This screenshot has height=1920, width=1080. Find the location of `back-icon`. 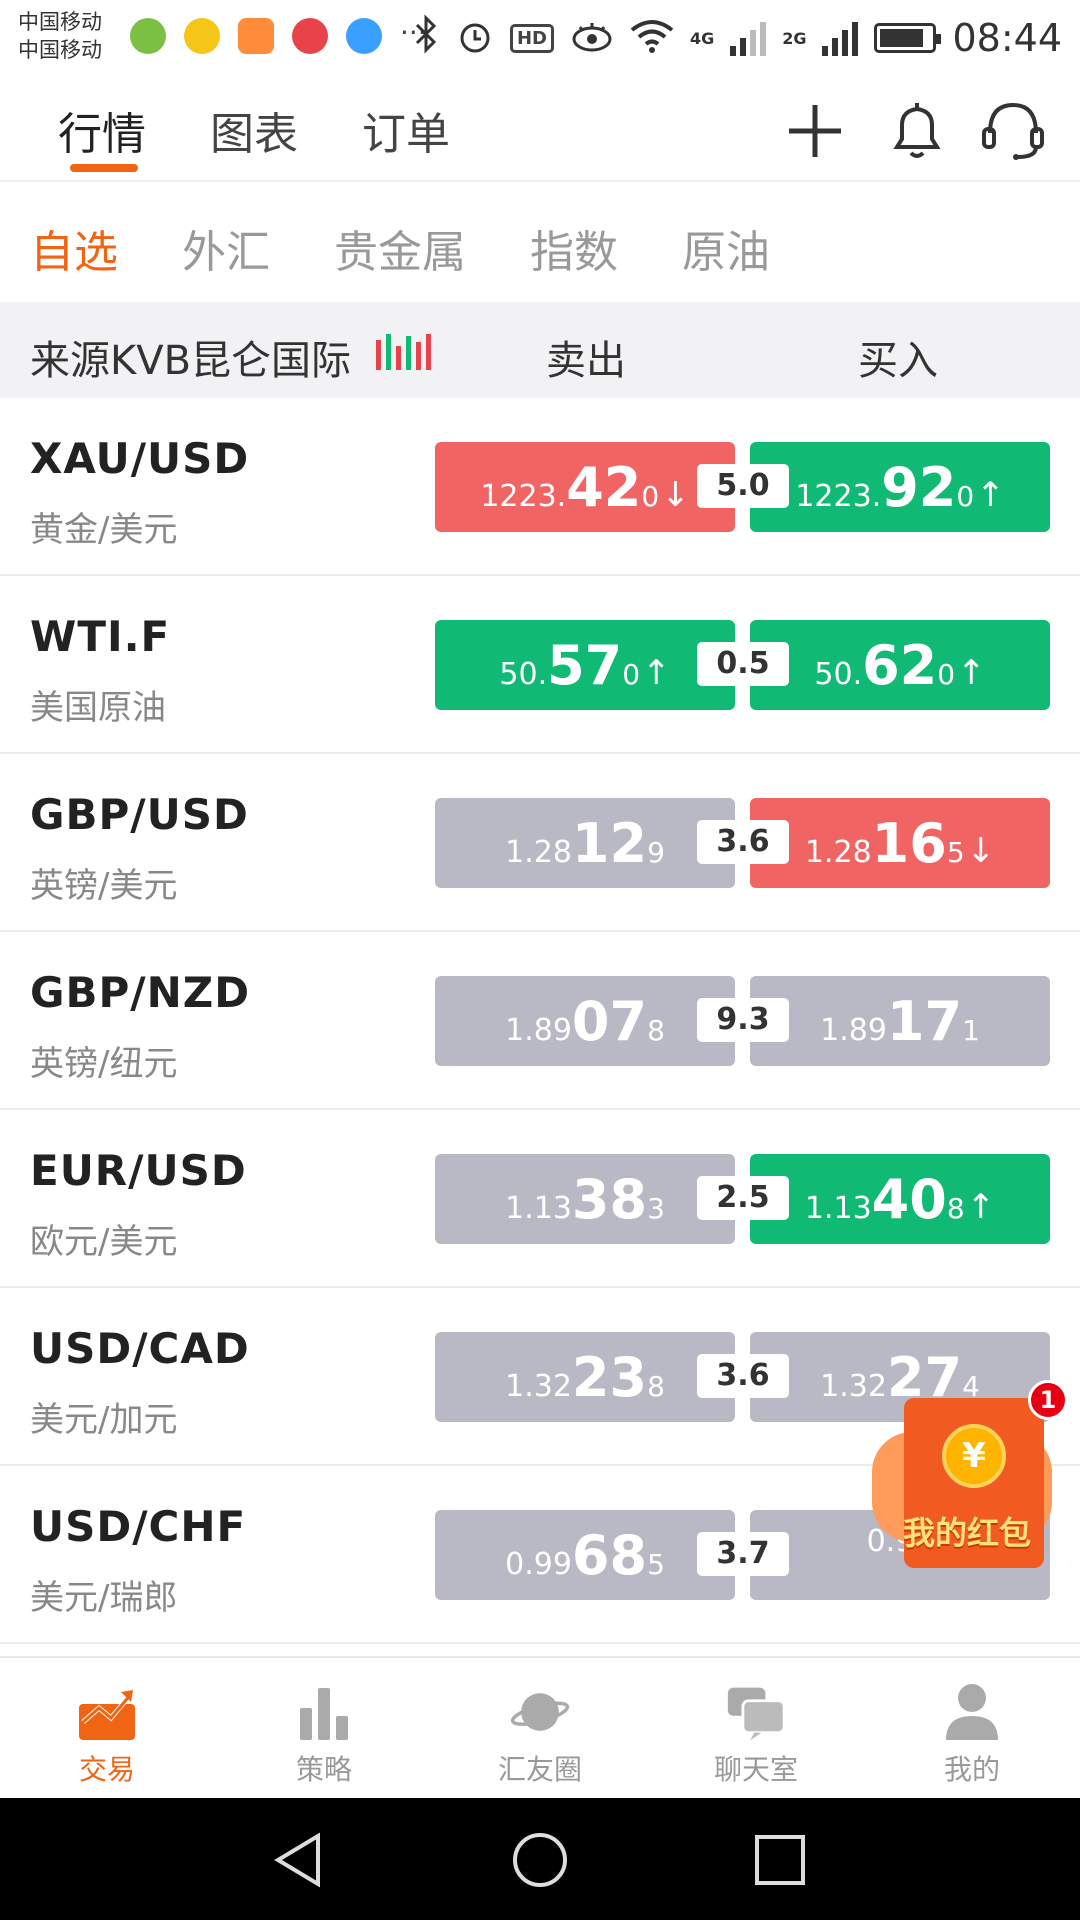

back-icon is located at coordinates (300, 1860).